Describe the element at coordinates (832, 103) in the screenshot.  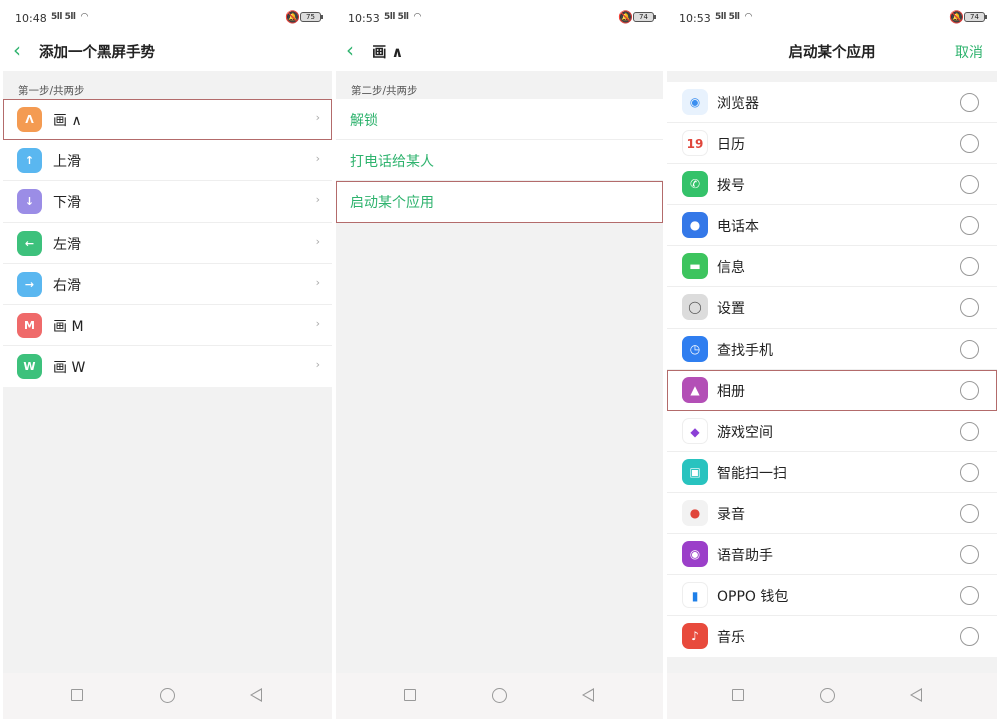
I see `app-item: ◉ 浏览器` at that location.